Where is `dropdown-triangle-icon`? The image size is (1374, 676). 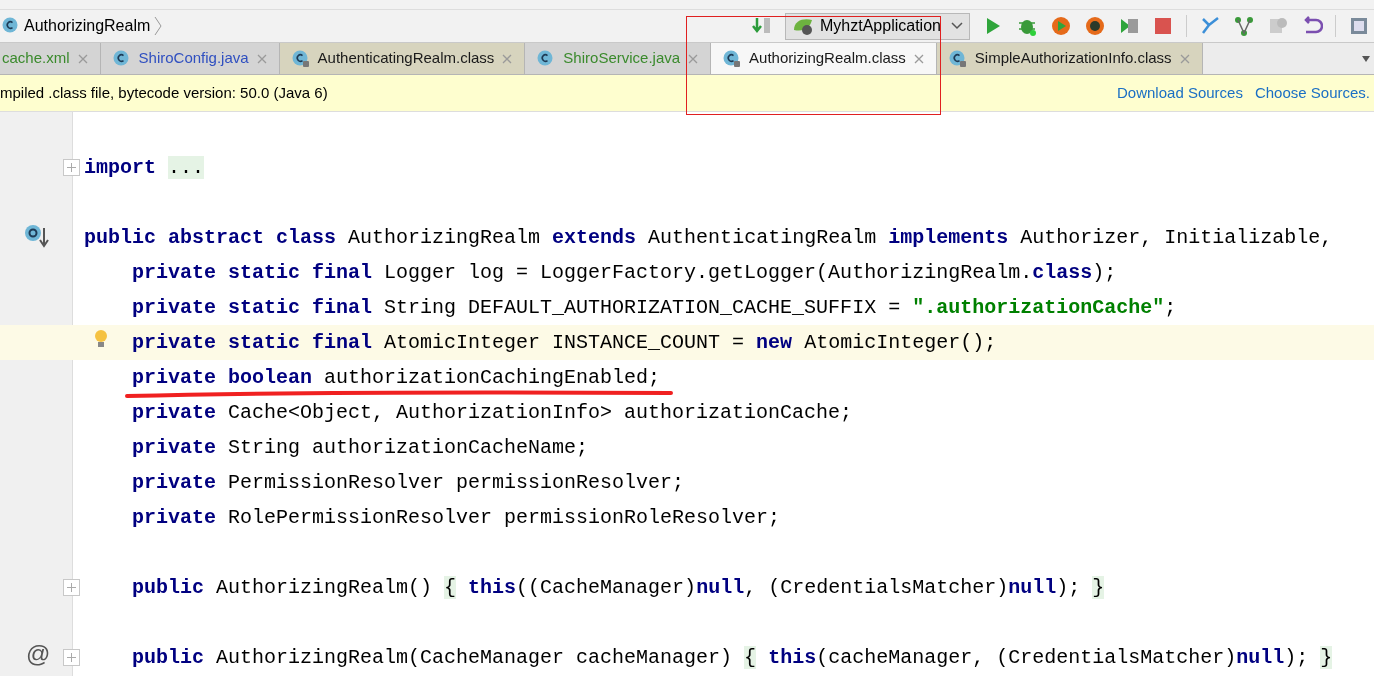 dropdown-triangle-icon is located at coordinates (1366, 58).